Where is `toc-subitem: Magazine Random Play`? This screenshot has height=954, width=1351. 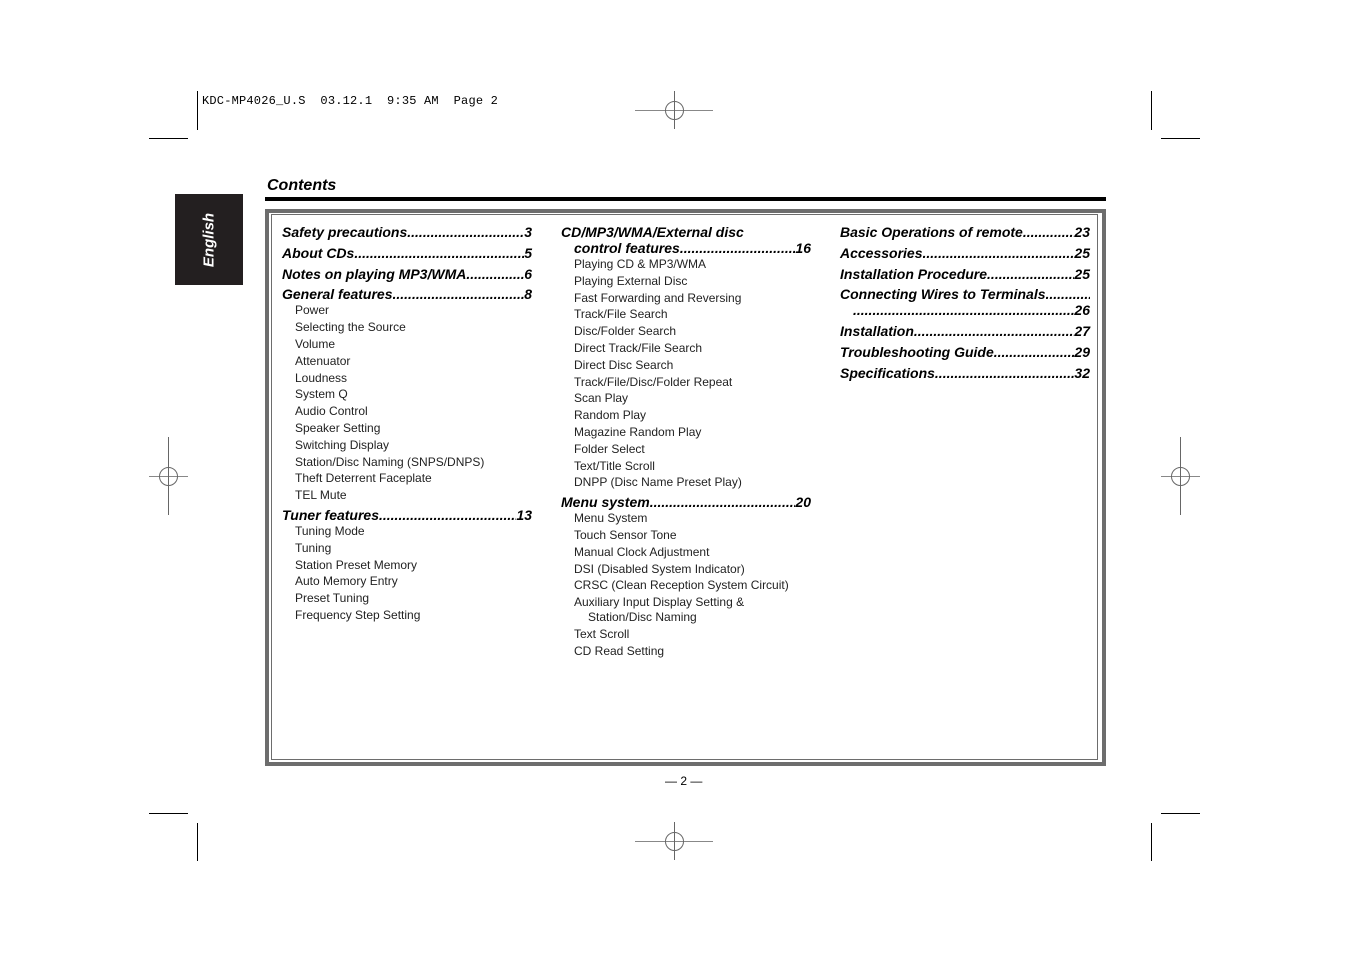 toc-subitem: Magazine Random Play is located at coordinates (686, 432).